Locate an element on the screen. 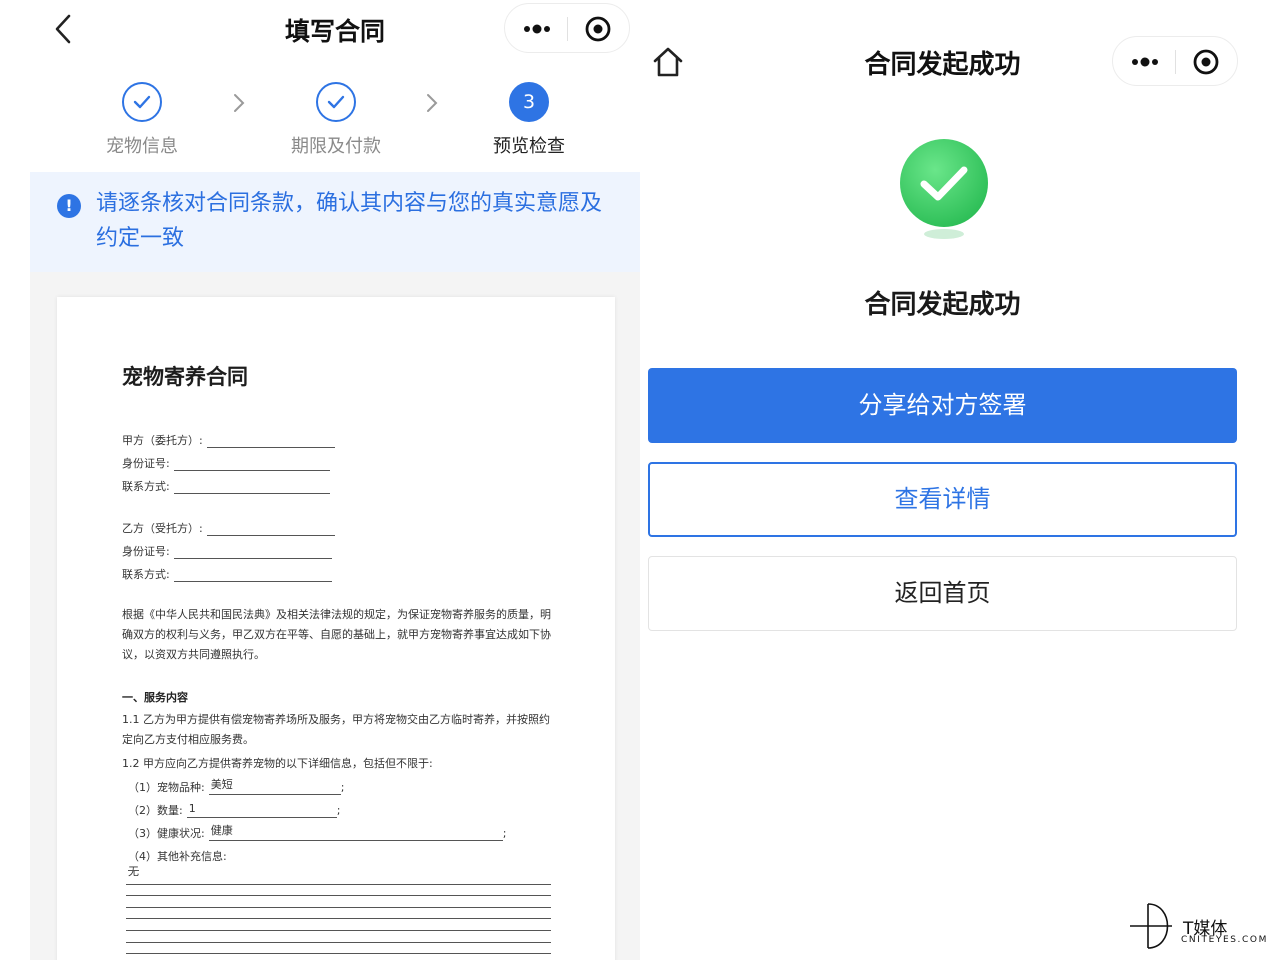  party-a-id-field: 身份证号: is located at coordinates (226, 463).